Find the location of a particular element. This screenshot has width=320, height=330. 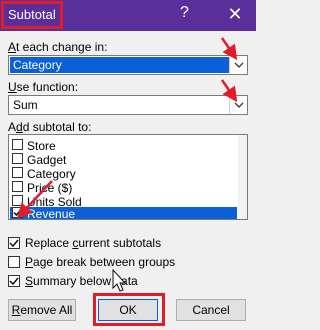

cancel-button: Cancel is located at coordinates (211, 310).